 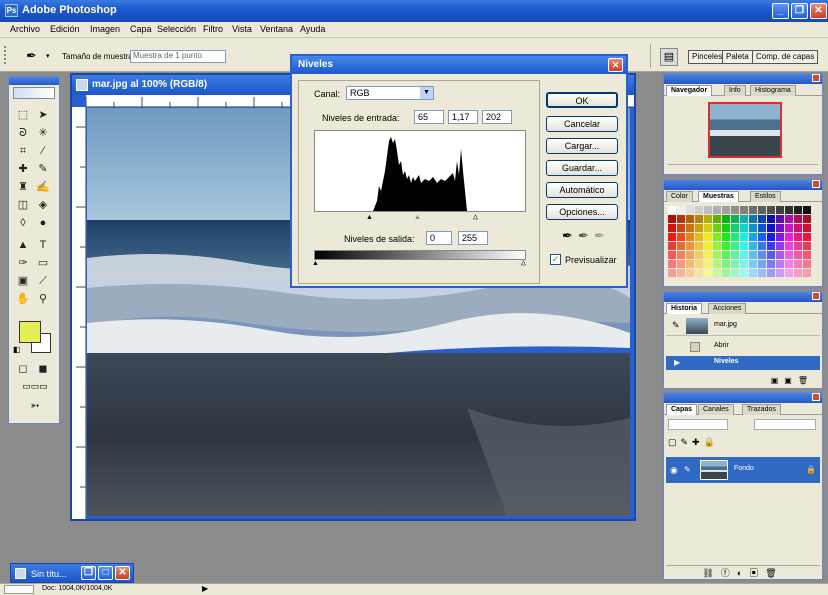 I want to click on file-browser-icon: ▤, so click(x=669, y=57).